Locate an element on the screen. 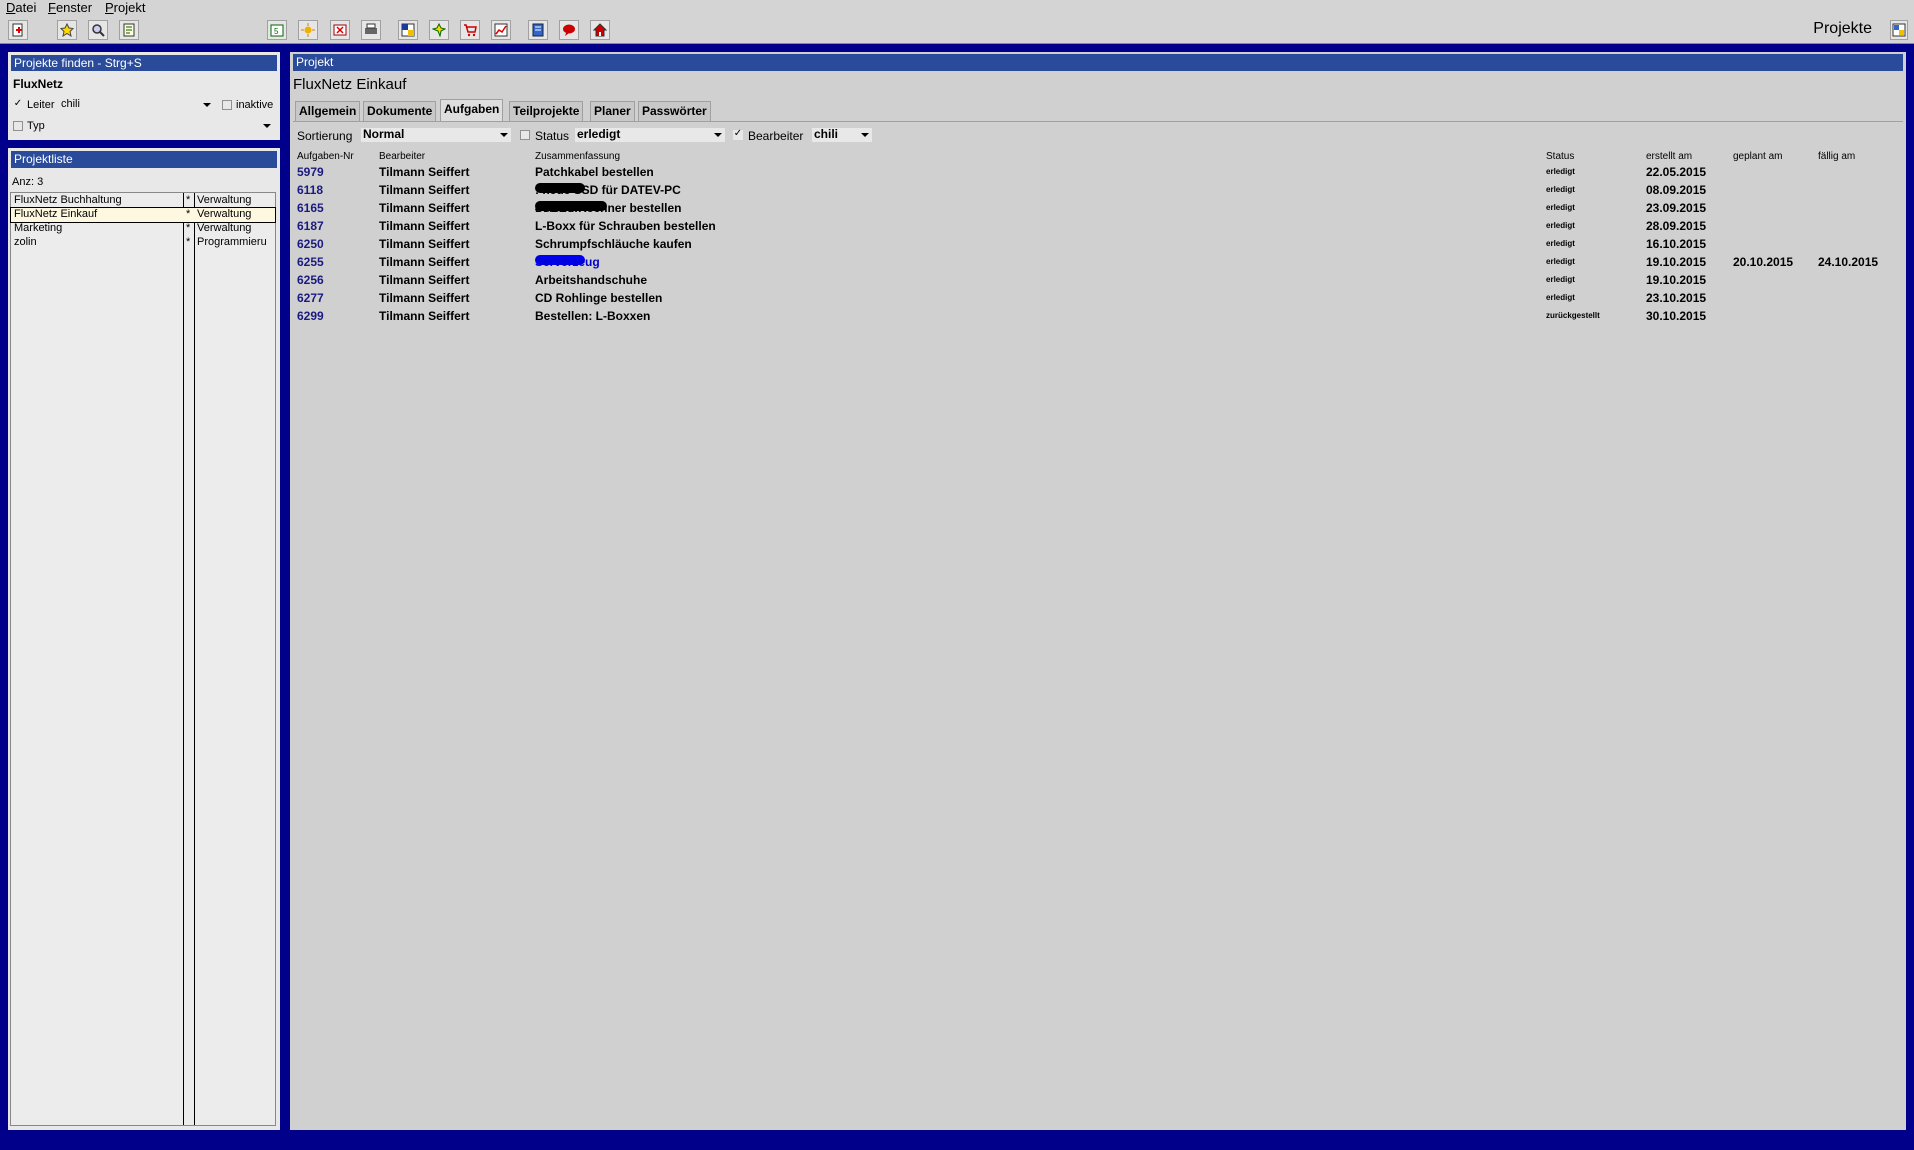 Image resolution: width=1914 pixels, height=1150 pixels. col-header-bearbeiter: Bearbeiter is located at coordinates (402, 156).